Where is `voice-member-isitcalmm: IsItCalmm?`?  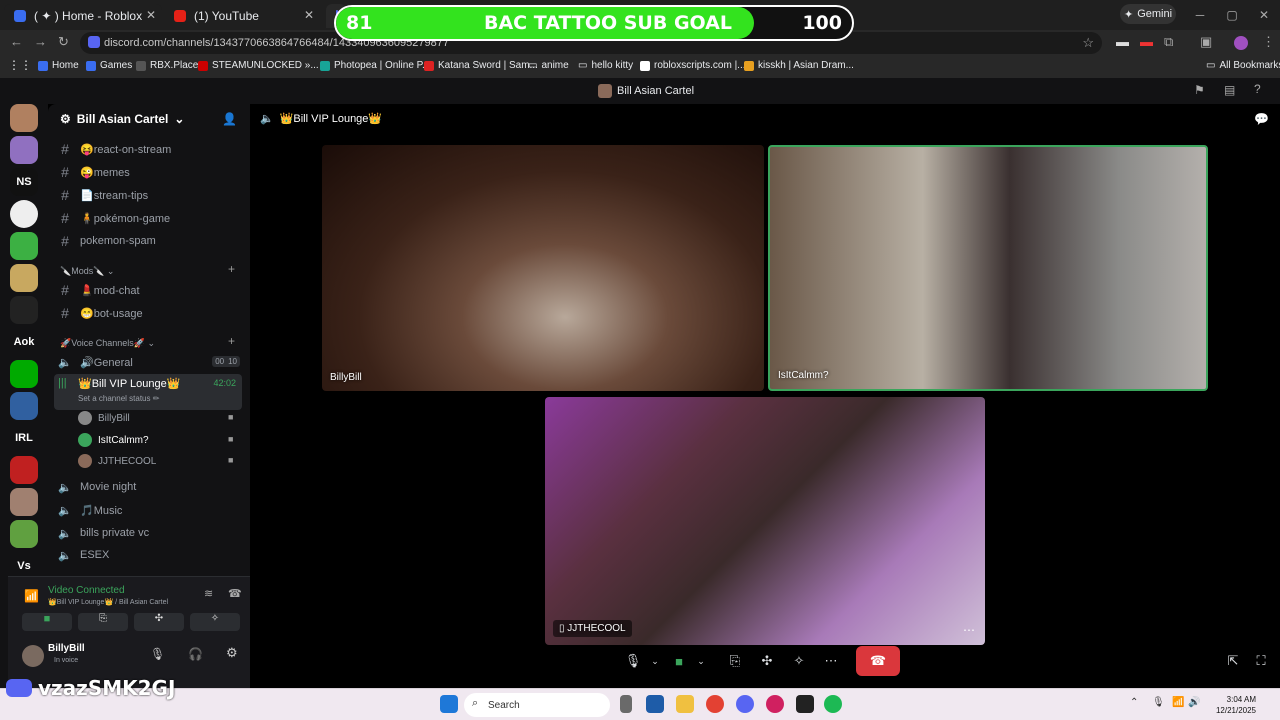 voice-member-isitcalmm: IsItCalmm? is located at coordinates (113, 440).